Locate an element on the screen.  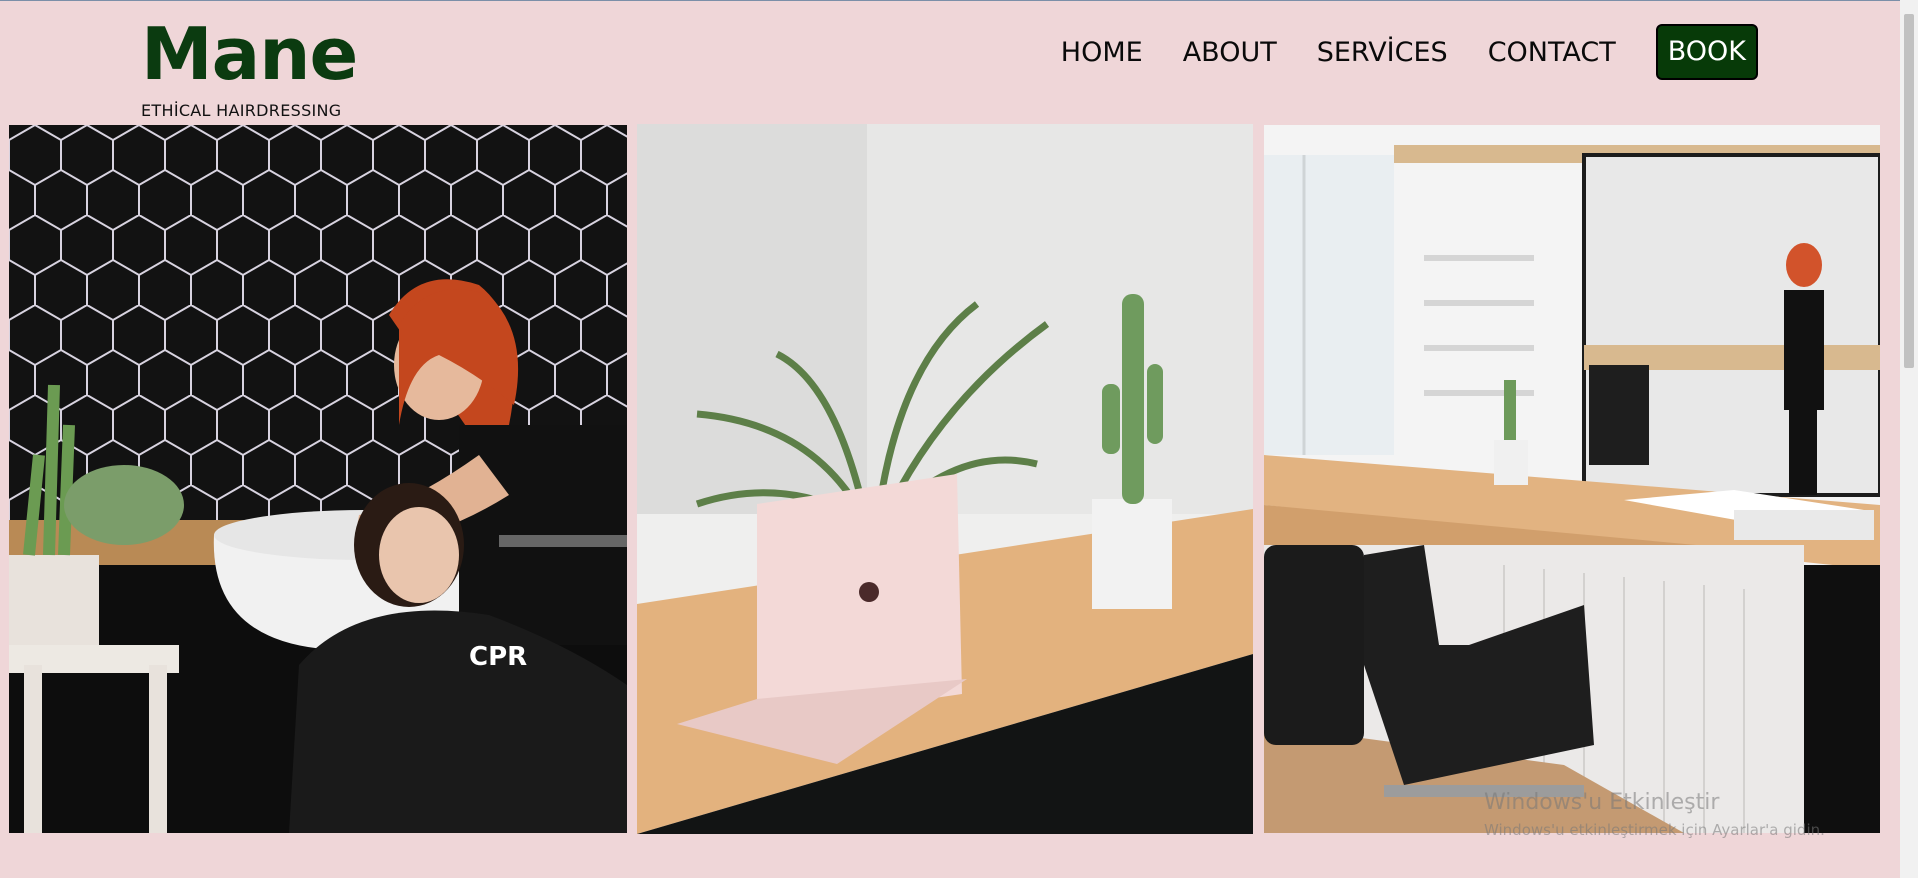
nav-services: SERVİCES is located at coordinates (1382, 52).